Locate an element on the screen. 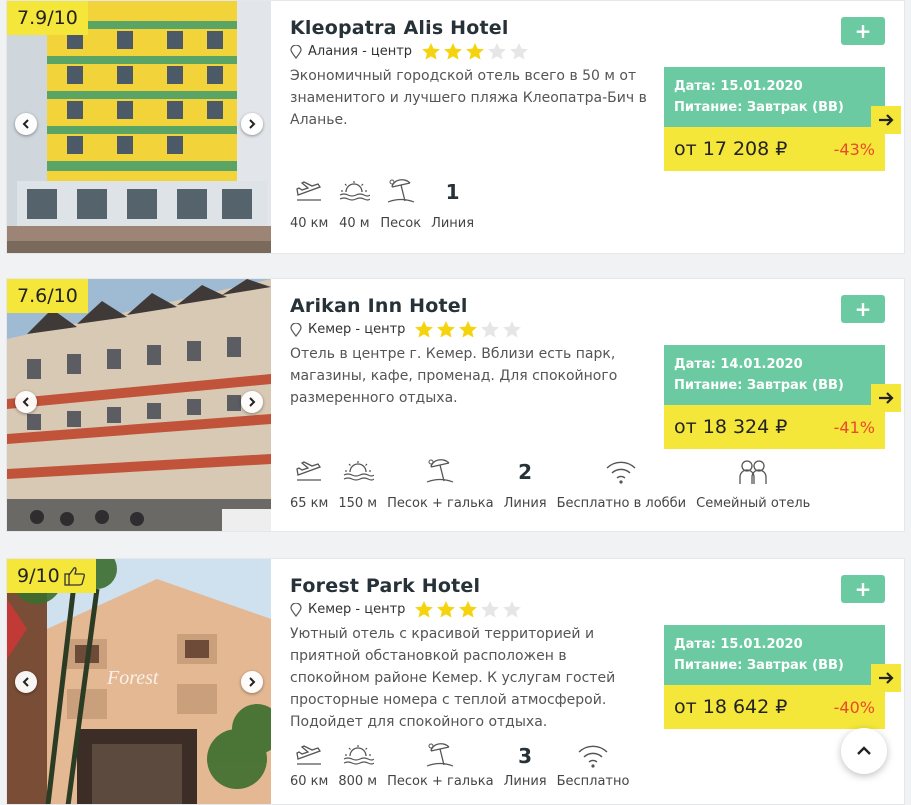 This screenshot has height=805, width=911. beach-distance: 800 м is located at coordinates (358, 781).